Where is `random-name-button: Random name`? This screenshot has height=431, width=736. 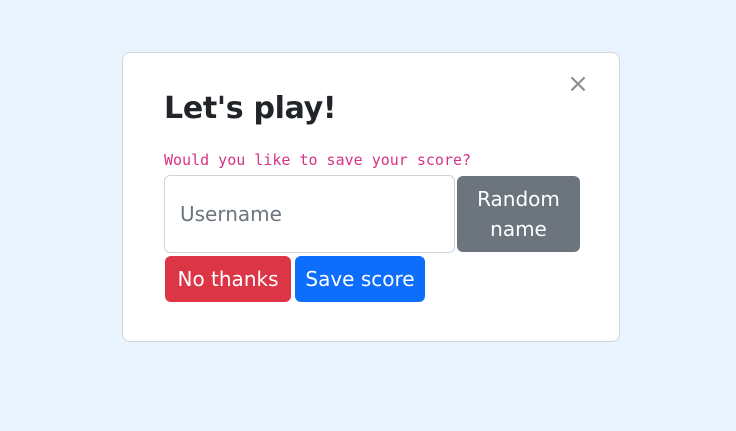
random-name-button: Random name is located at coordinates (518, 214).